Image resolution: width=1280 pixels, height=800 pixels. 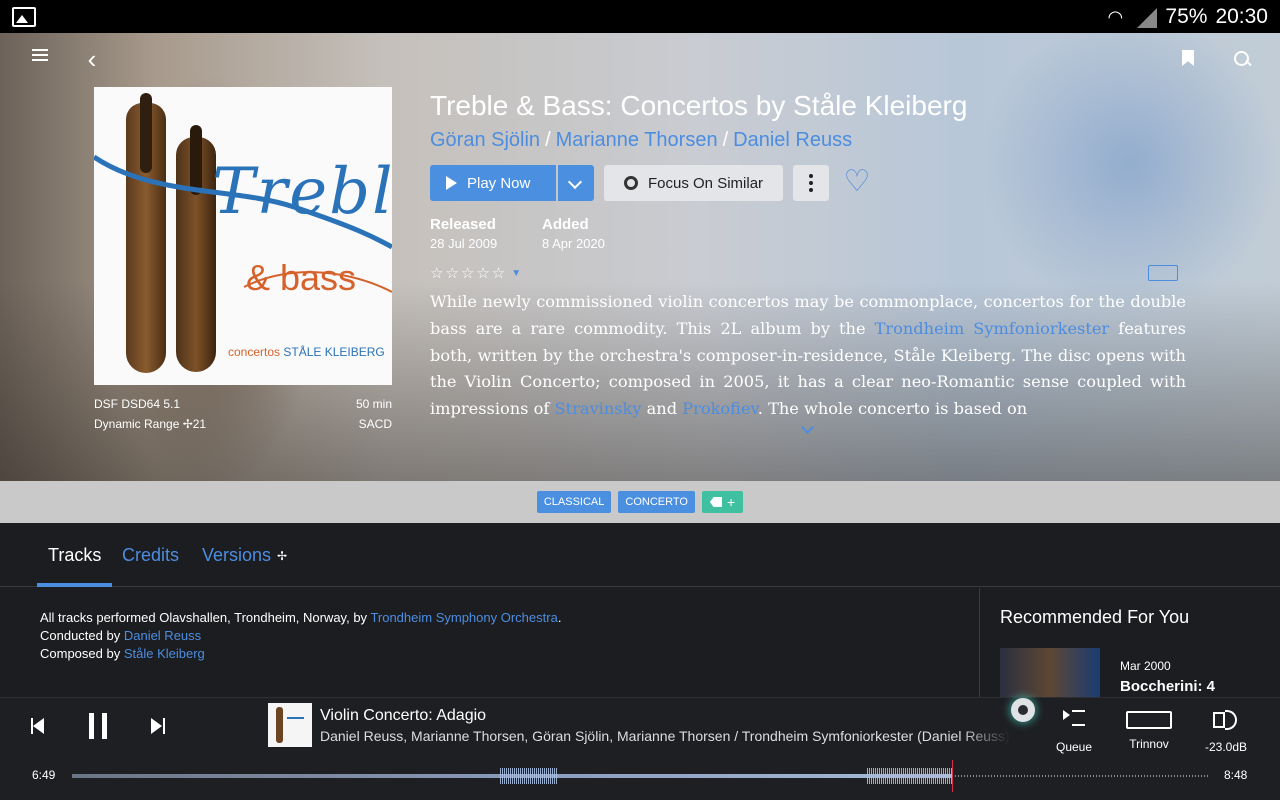 What do you see at coordinates (290, 725) in the screenshot?
I see `now-playing-art` at bounding box center [290, 725].